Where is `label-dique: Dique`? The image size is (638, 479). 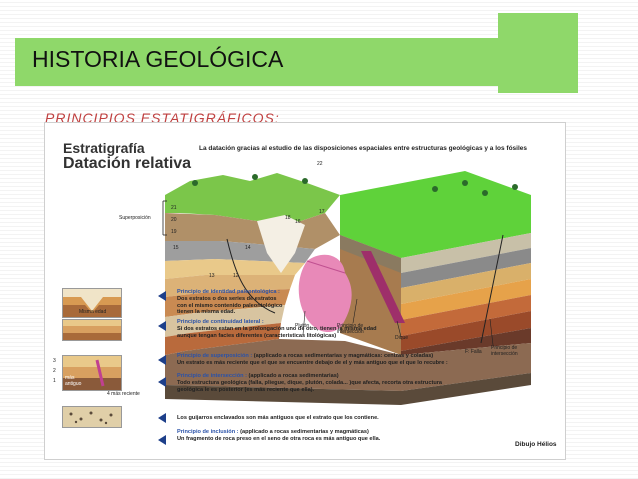
label-dique: Dique is located at coordinates (402, 338).